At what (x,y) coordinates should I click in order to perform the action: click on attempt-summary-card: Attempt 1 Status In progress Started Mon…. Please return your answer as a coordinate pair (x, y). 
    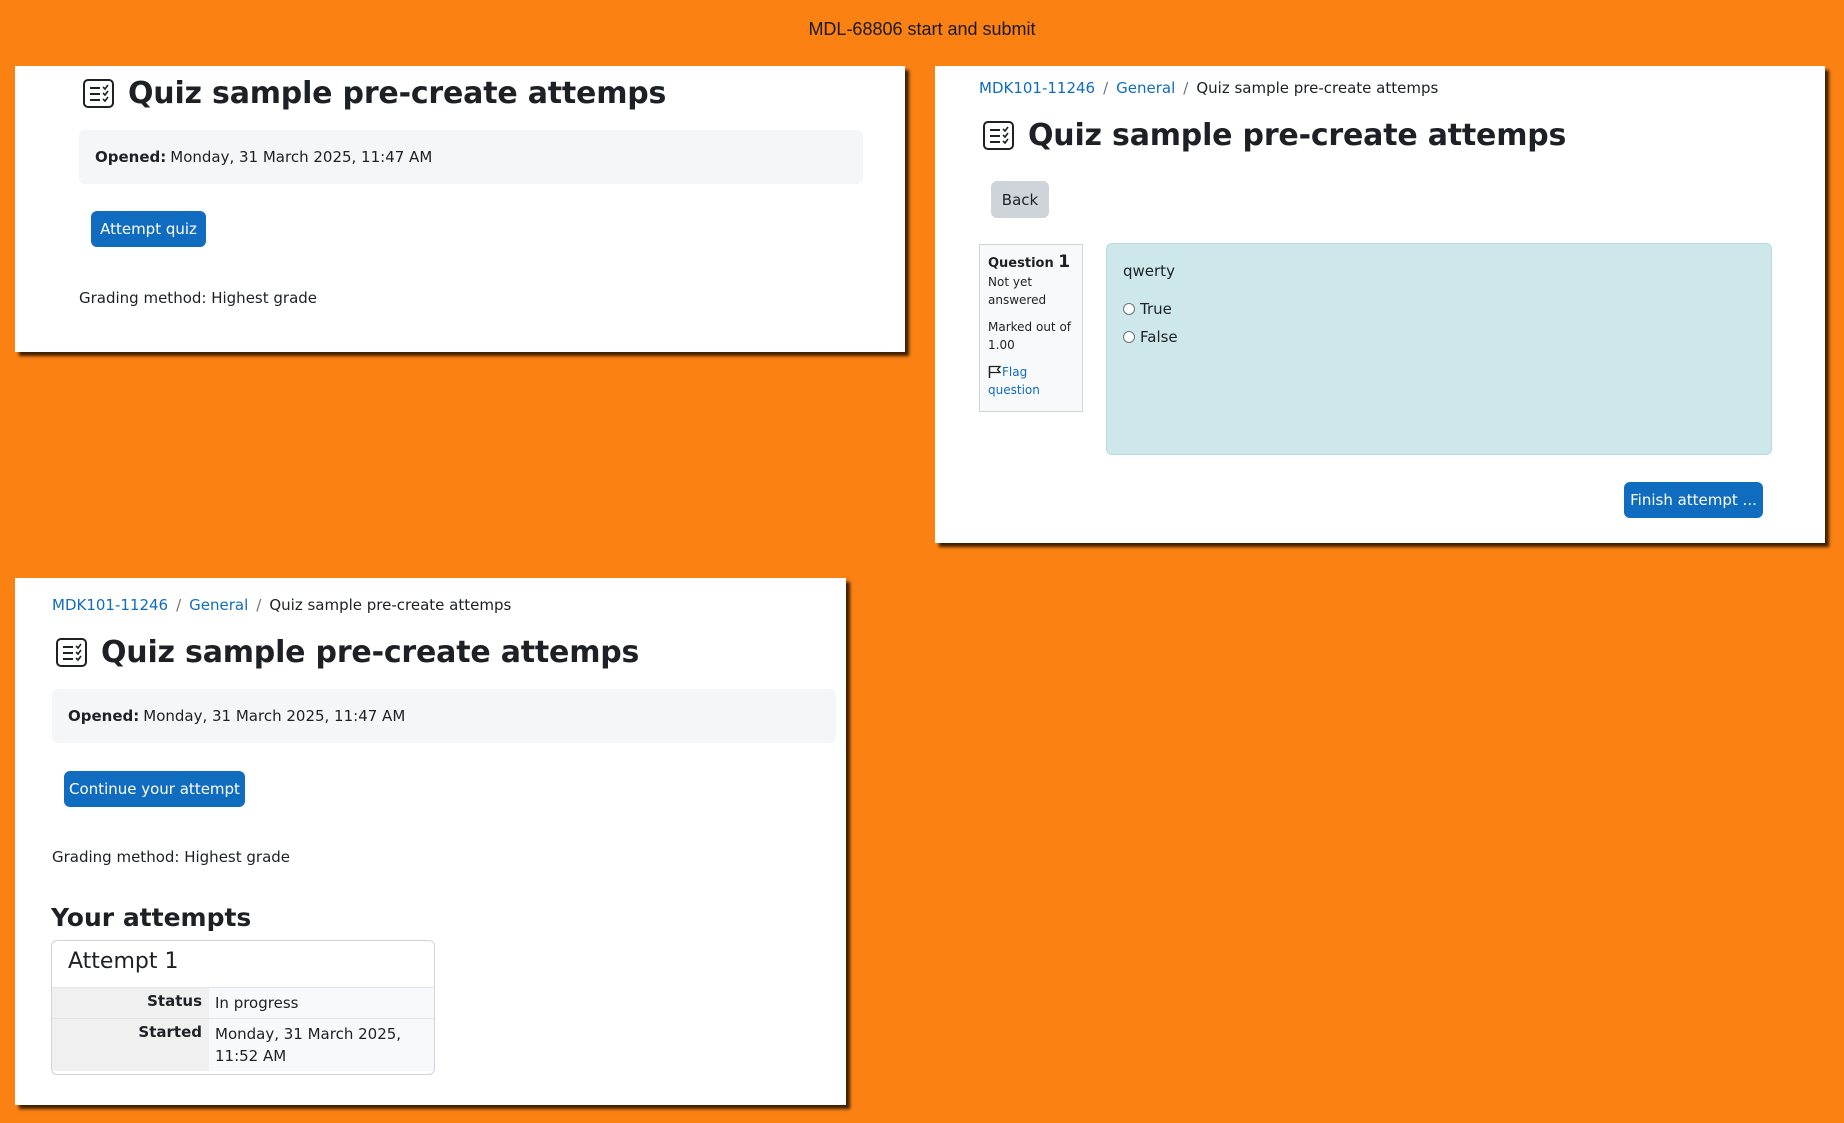
    Looking at the image, I should click on (243, 1007).